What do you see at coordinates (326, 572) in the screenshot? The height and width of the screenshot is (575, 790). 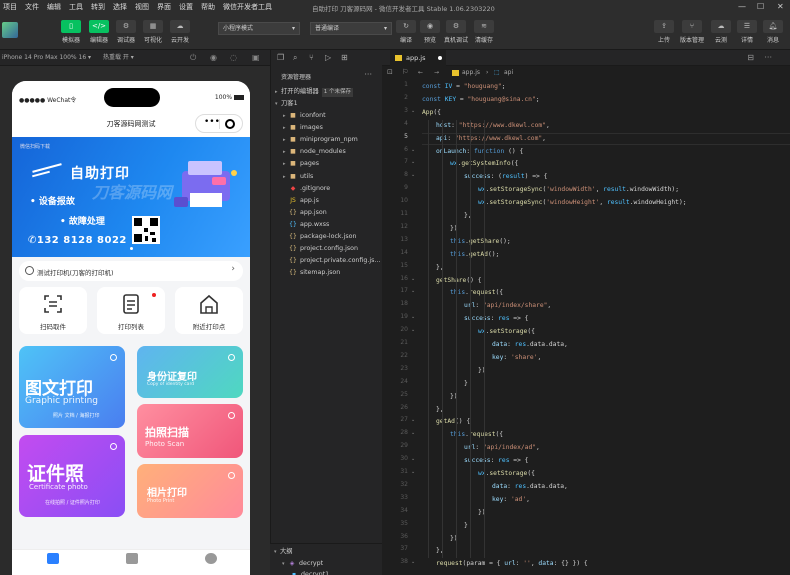 I see `outline-subitem: ▪ decrypt1` at bounding box center [326, 572].